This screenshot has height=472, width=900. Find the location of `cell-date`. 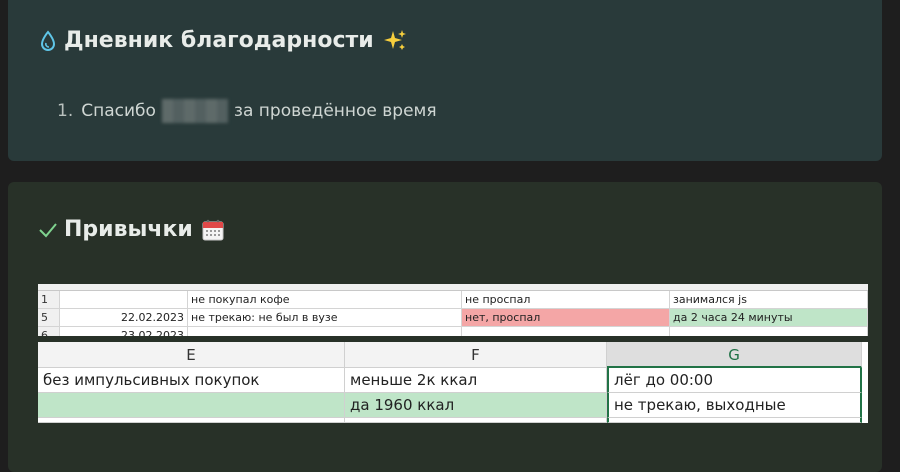

cell-date is located at coordinates (124, 299).